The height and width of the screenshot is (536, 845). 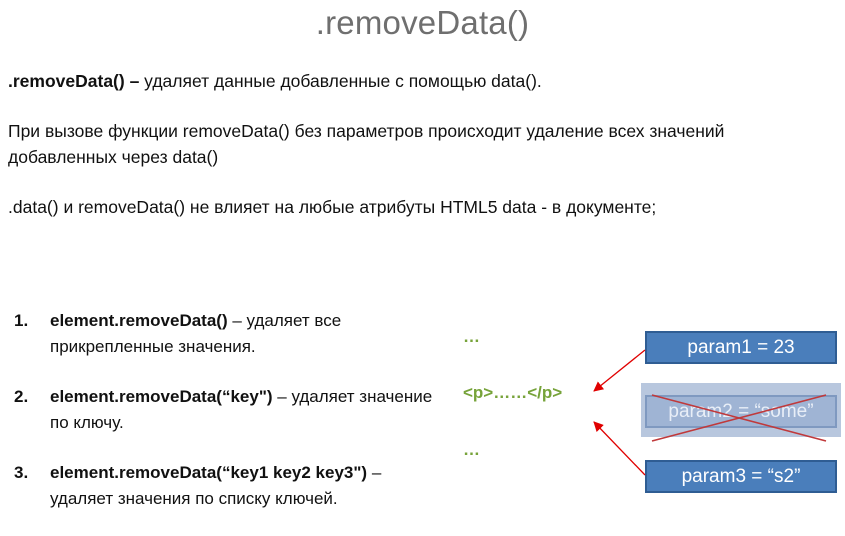 I want to click on list-code: element.removeData(“key"), so click(x=161, y=396).